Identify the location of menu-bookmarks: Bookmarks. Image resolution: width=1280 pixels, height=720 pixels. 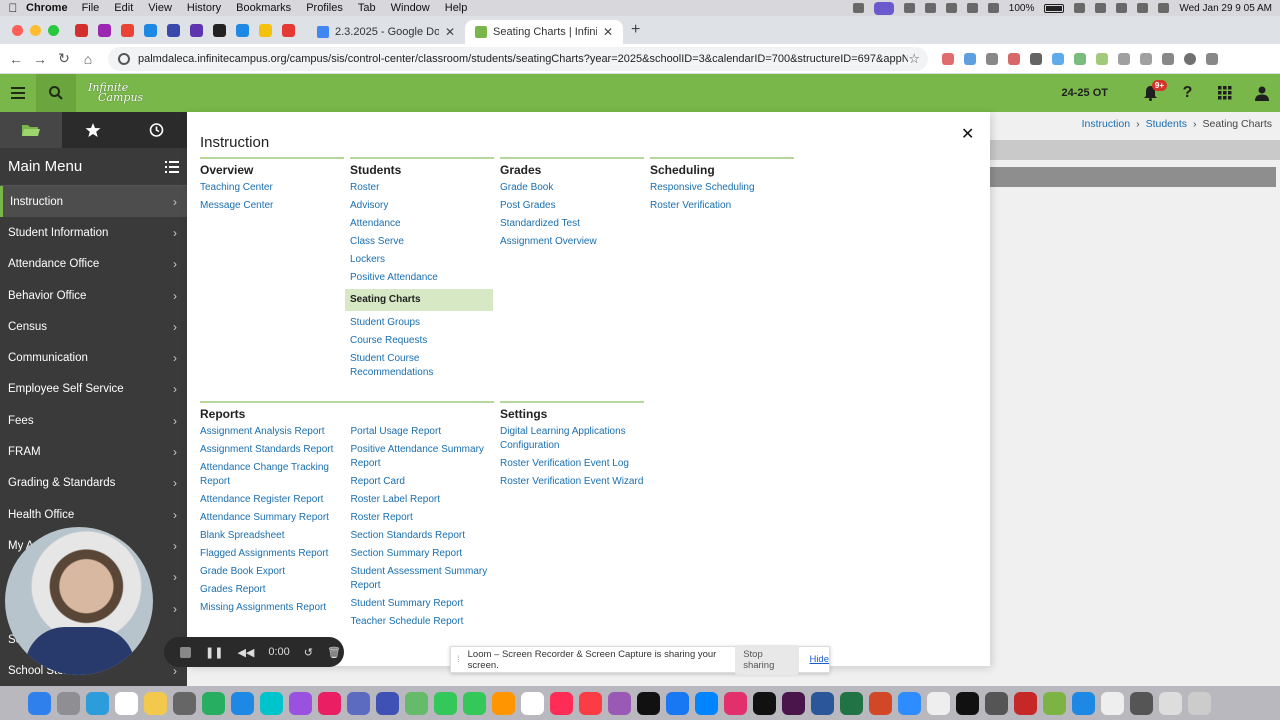
(263, 8).